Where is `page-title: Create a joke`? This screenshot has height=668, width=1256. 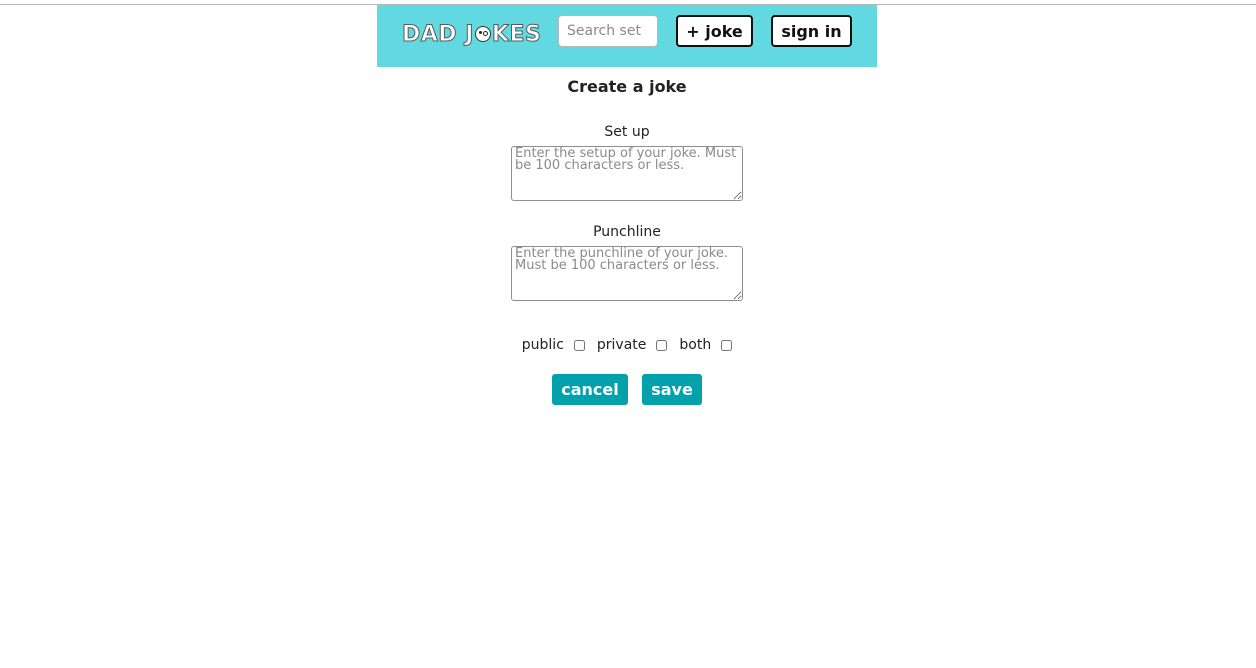
page-title: Create a joke is located at coordinates (627, 86).